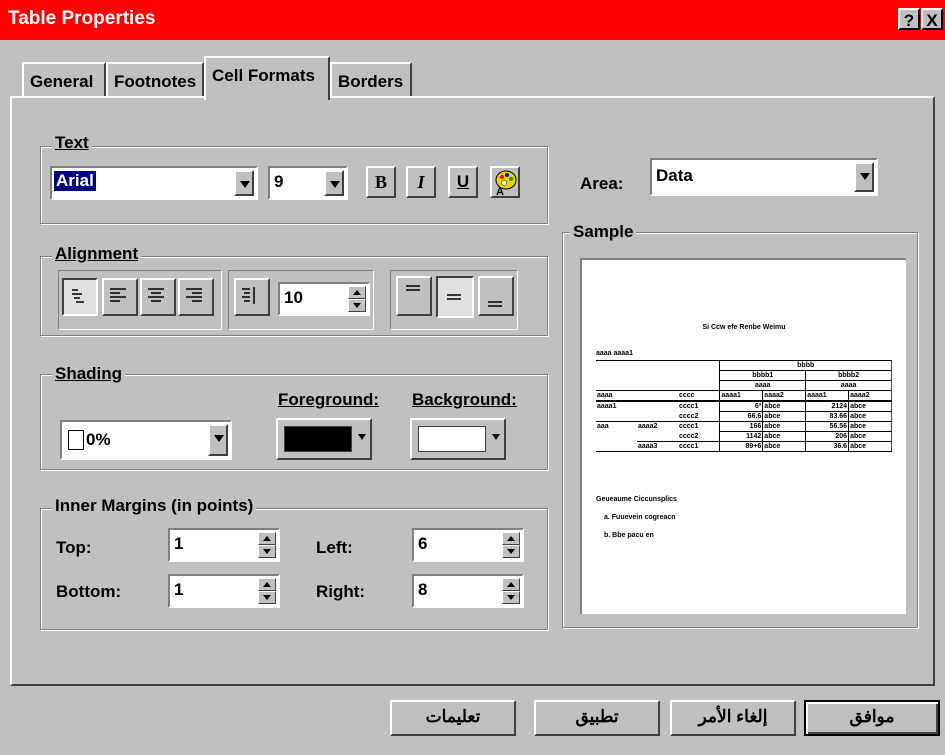  I want to click on bottom-margin-value: 1, so click(179, 589).